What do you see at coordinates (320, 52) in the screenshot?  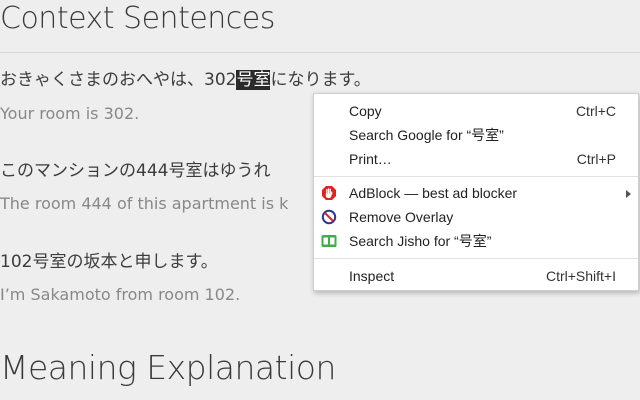 I see `divider` at bounding box center [320, 52].